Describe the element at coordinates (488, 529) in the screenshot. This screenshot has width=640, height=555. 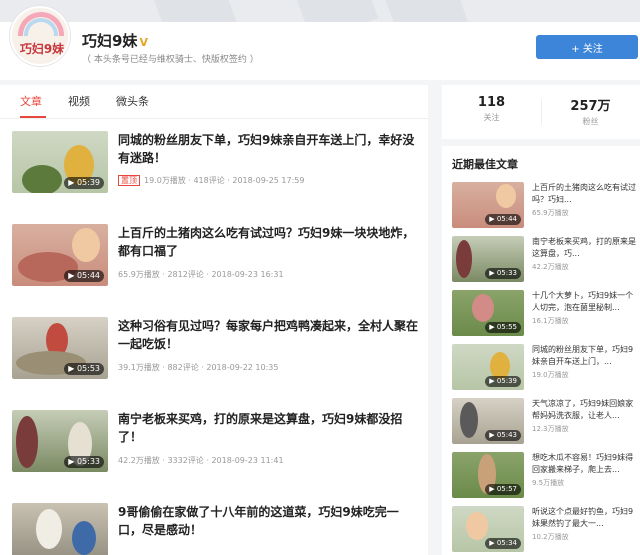
I see `best-article-thumbnail: ▶ 05:34` at that location.